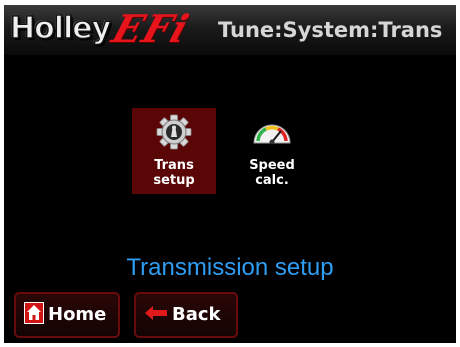 The height and width of the screenshot is (347, 460). What do you see at coordinates (60, 28) in the screenshot?
I see `holley-logo: Holley` at bounding box center [60, 28].